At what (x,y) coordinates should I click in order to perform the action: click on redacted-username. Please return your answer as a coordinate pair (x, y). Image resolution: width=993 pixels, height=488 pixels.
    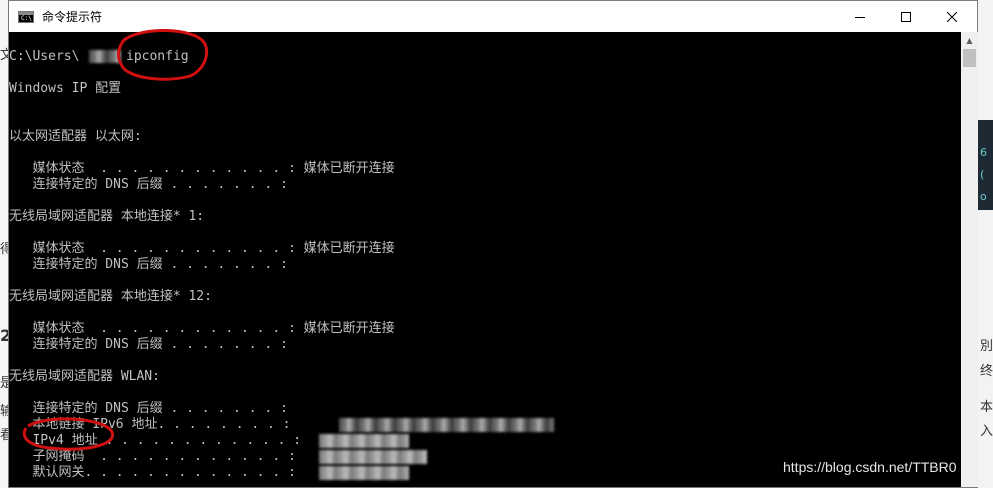
    Looking at the image, I should click on (105, 56).